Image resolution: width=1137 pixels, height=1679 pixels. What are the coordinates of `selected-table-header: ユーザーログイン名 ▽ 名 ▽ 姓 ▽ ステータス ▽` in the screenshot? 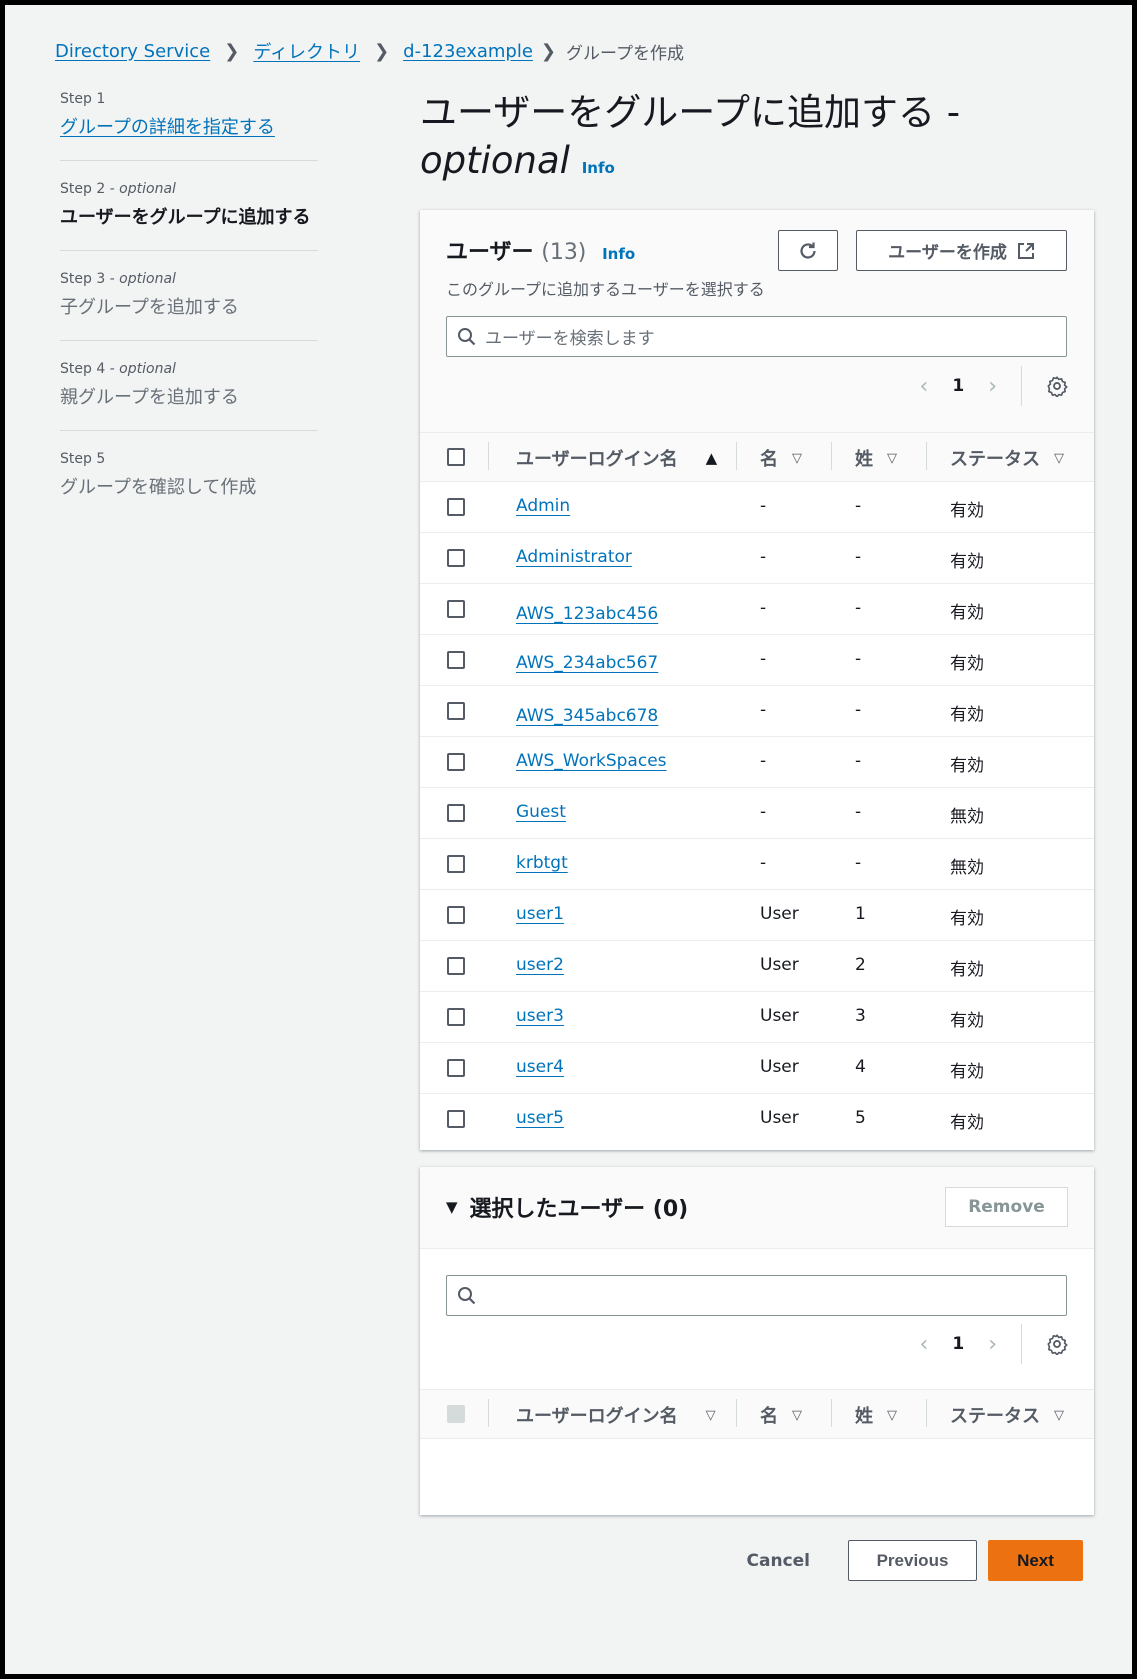 It's located at (757, 1414).